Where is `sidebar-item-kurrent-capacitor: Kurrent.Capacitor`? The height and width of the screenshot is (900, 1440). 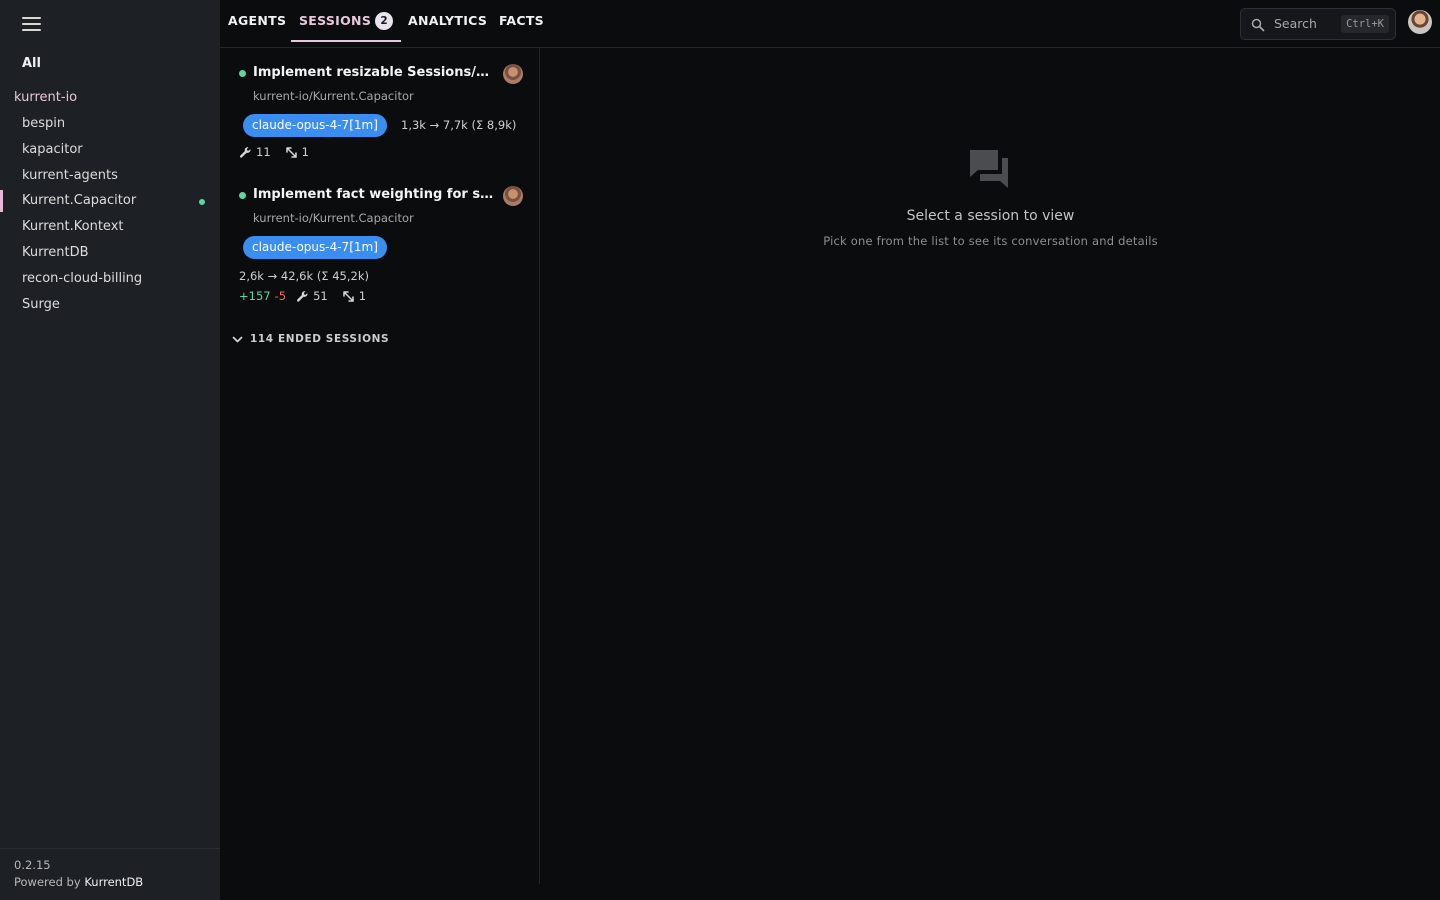 sidebar-item-kurrent-capacitor: Kurrent.Capacitor is located at coordinates (110, 201).